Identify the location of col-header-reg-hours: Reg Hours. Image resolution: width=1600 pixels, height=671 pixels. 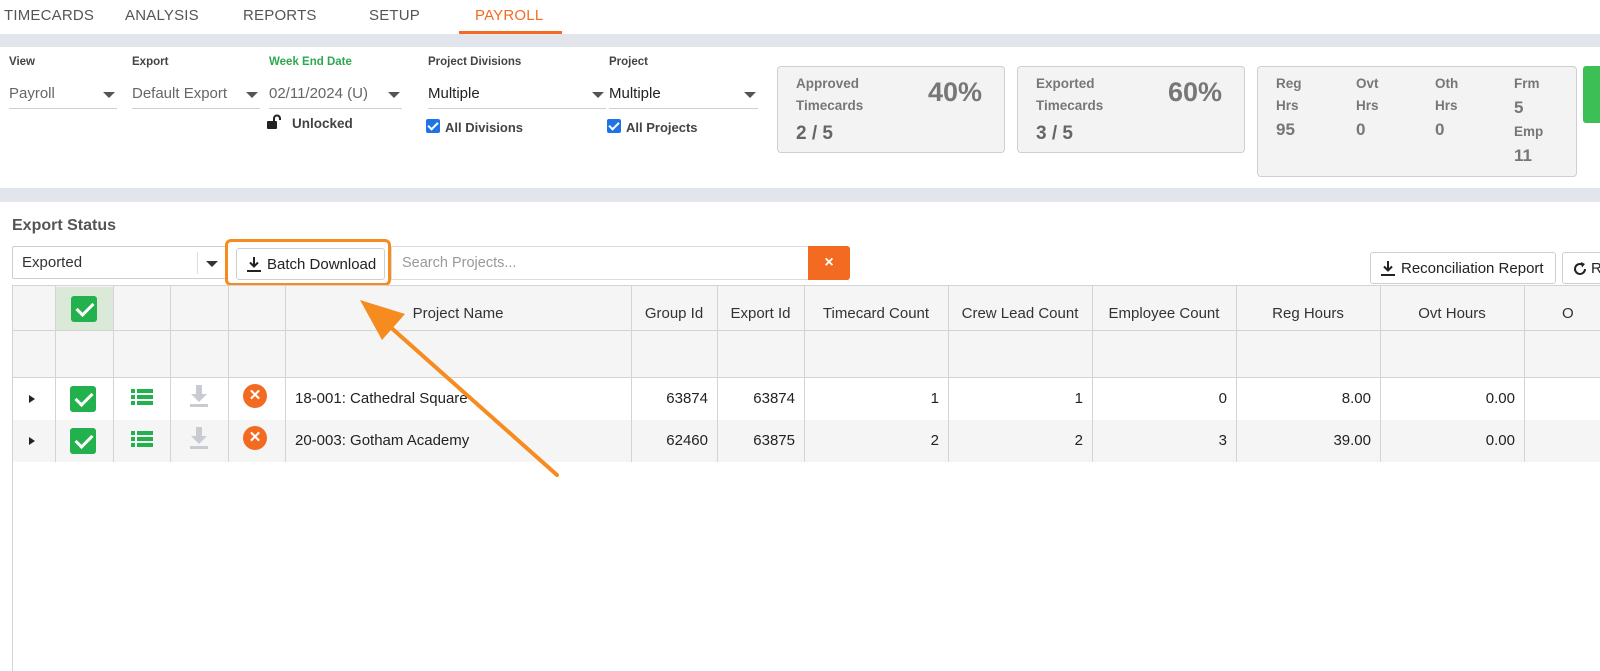
(1308, 309).